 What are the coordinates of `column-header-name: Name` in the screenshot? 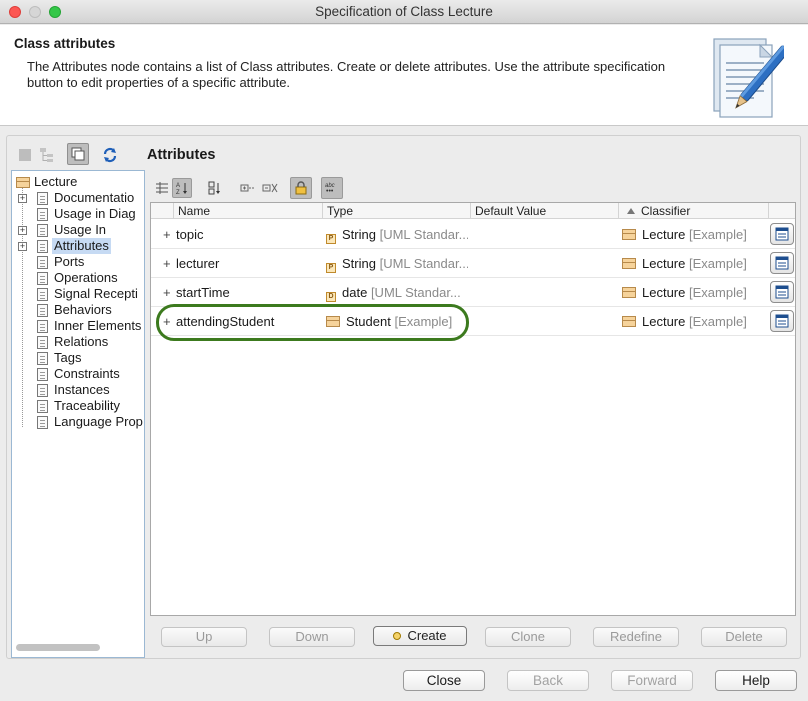 It's located at (248, 211).